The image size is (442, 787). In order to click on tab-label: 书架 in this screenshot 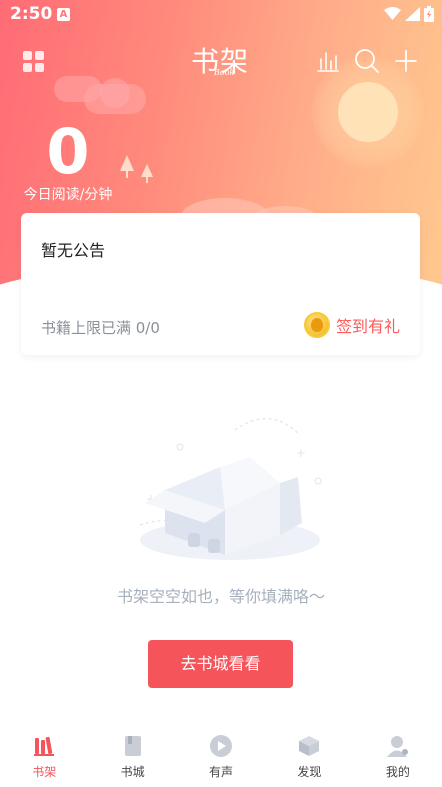, I will do `click(44, 772)`.